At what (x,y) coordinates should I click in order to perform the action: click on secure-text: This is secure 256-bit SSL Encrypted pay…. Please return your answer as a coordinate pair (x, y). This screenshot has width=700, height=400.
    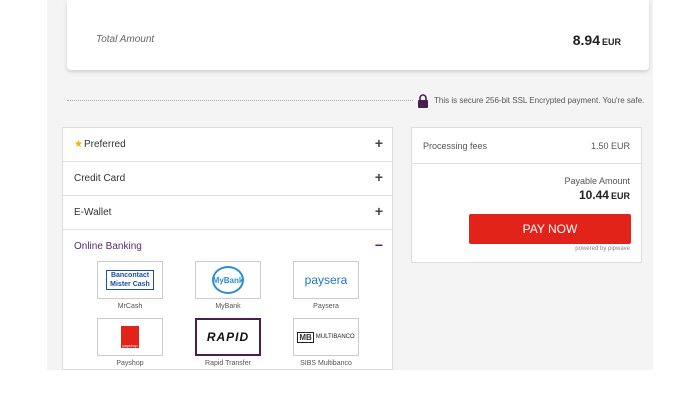
    Looking at the image, I should click on (539, 100).